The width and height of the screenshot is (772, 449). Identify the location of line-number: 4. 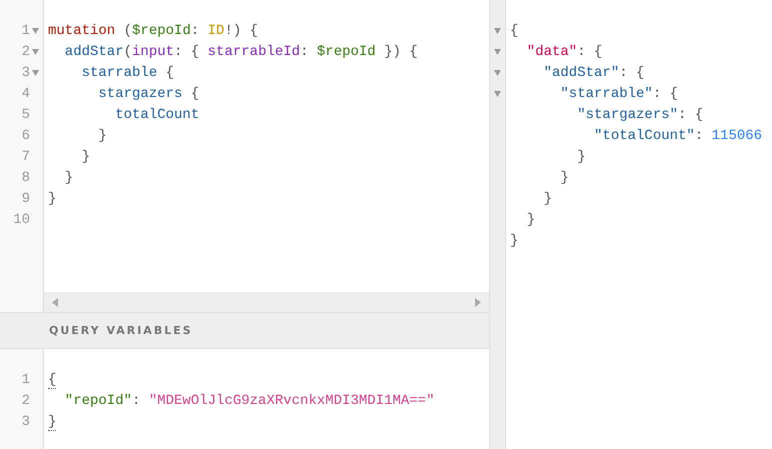
(26, 94).